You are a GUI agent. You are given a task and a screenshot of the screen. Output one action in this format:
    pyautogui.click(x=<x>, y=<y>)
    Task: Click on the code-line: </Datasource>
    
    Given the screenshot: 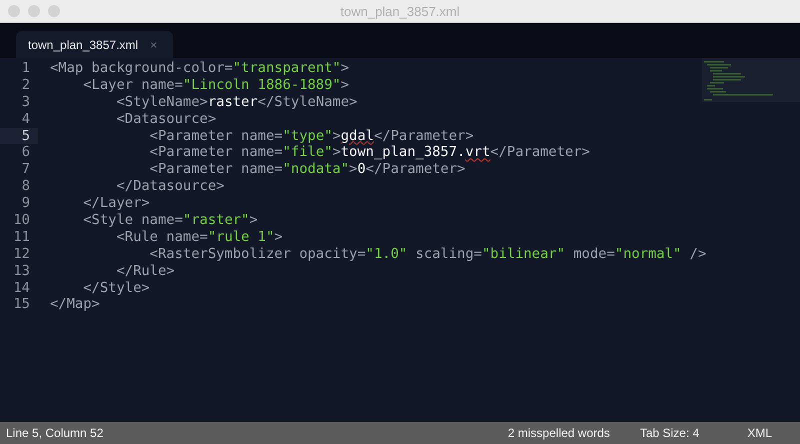 What is the action you would take?
    pyautogui.click(x=169, y=186)
    